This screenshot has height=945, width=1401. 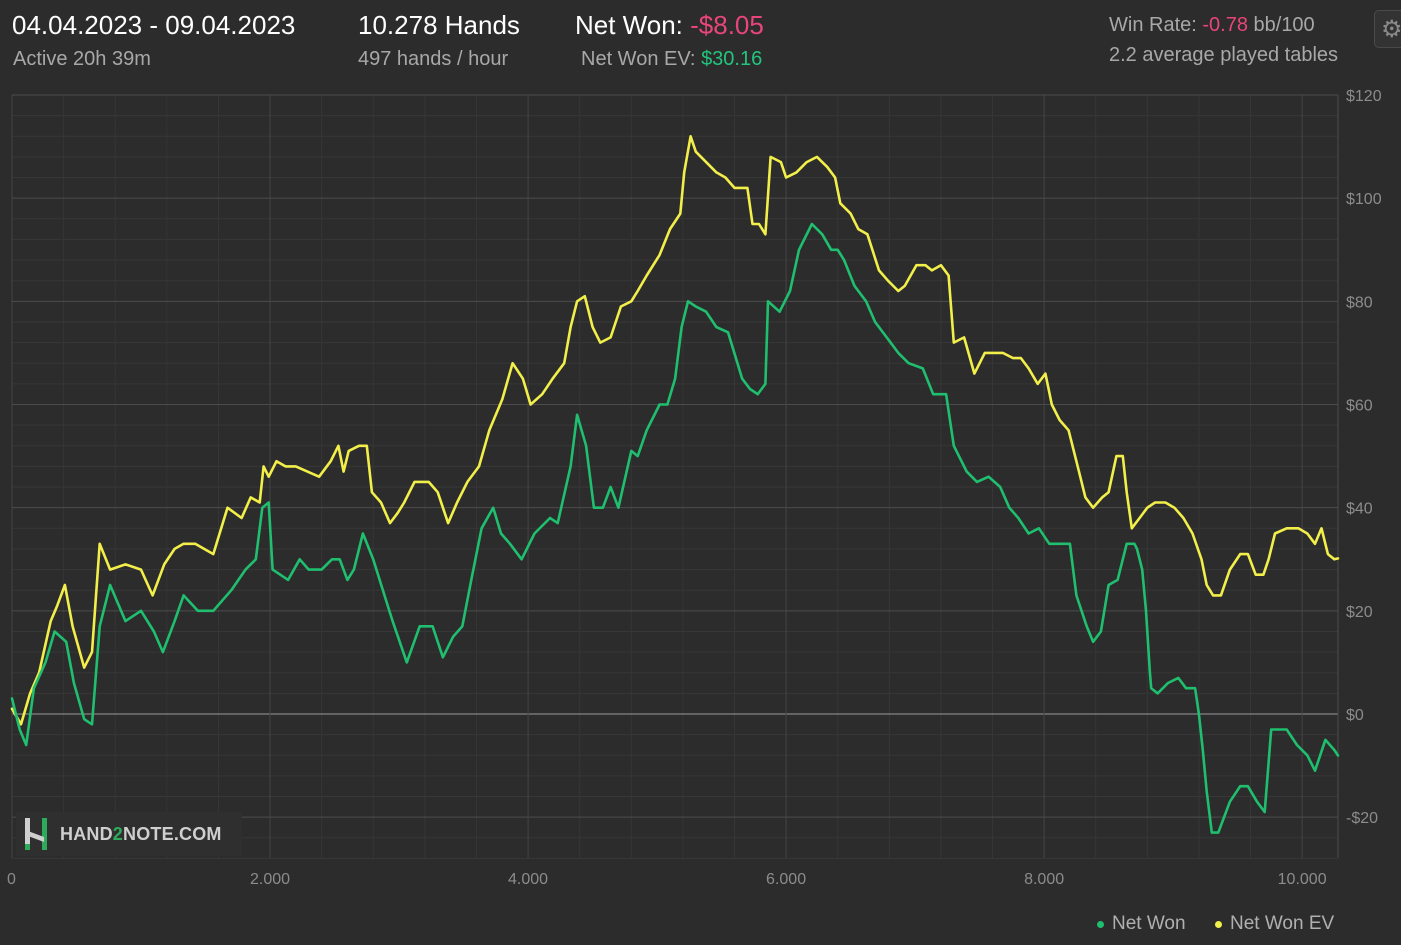 I want to click on legend-net-won-ev: Net Won EV, so click(x=1274, y=924).